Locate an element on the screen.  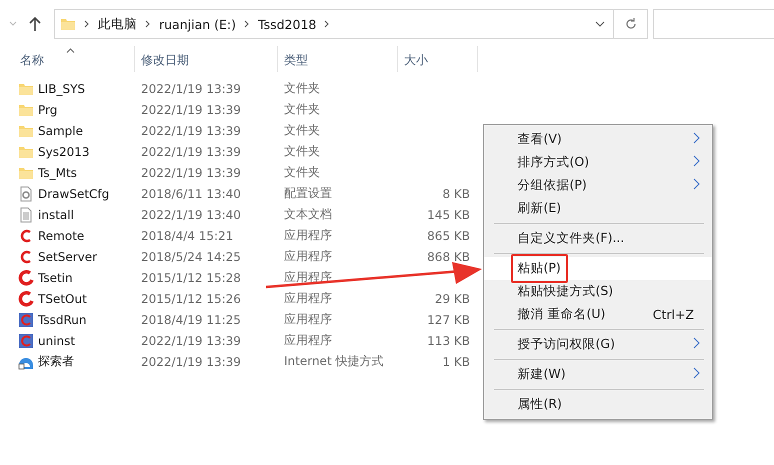
refresh-icon is located at coordinates (631, 24).